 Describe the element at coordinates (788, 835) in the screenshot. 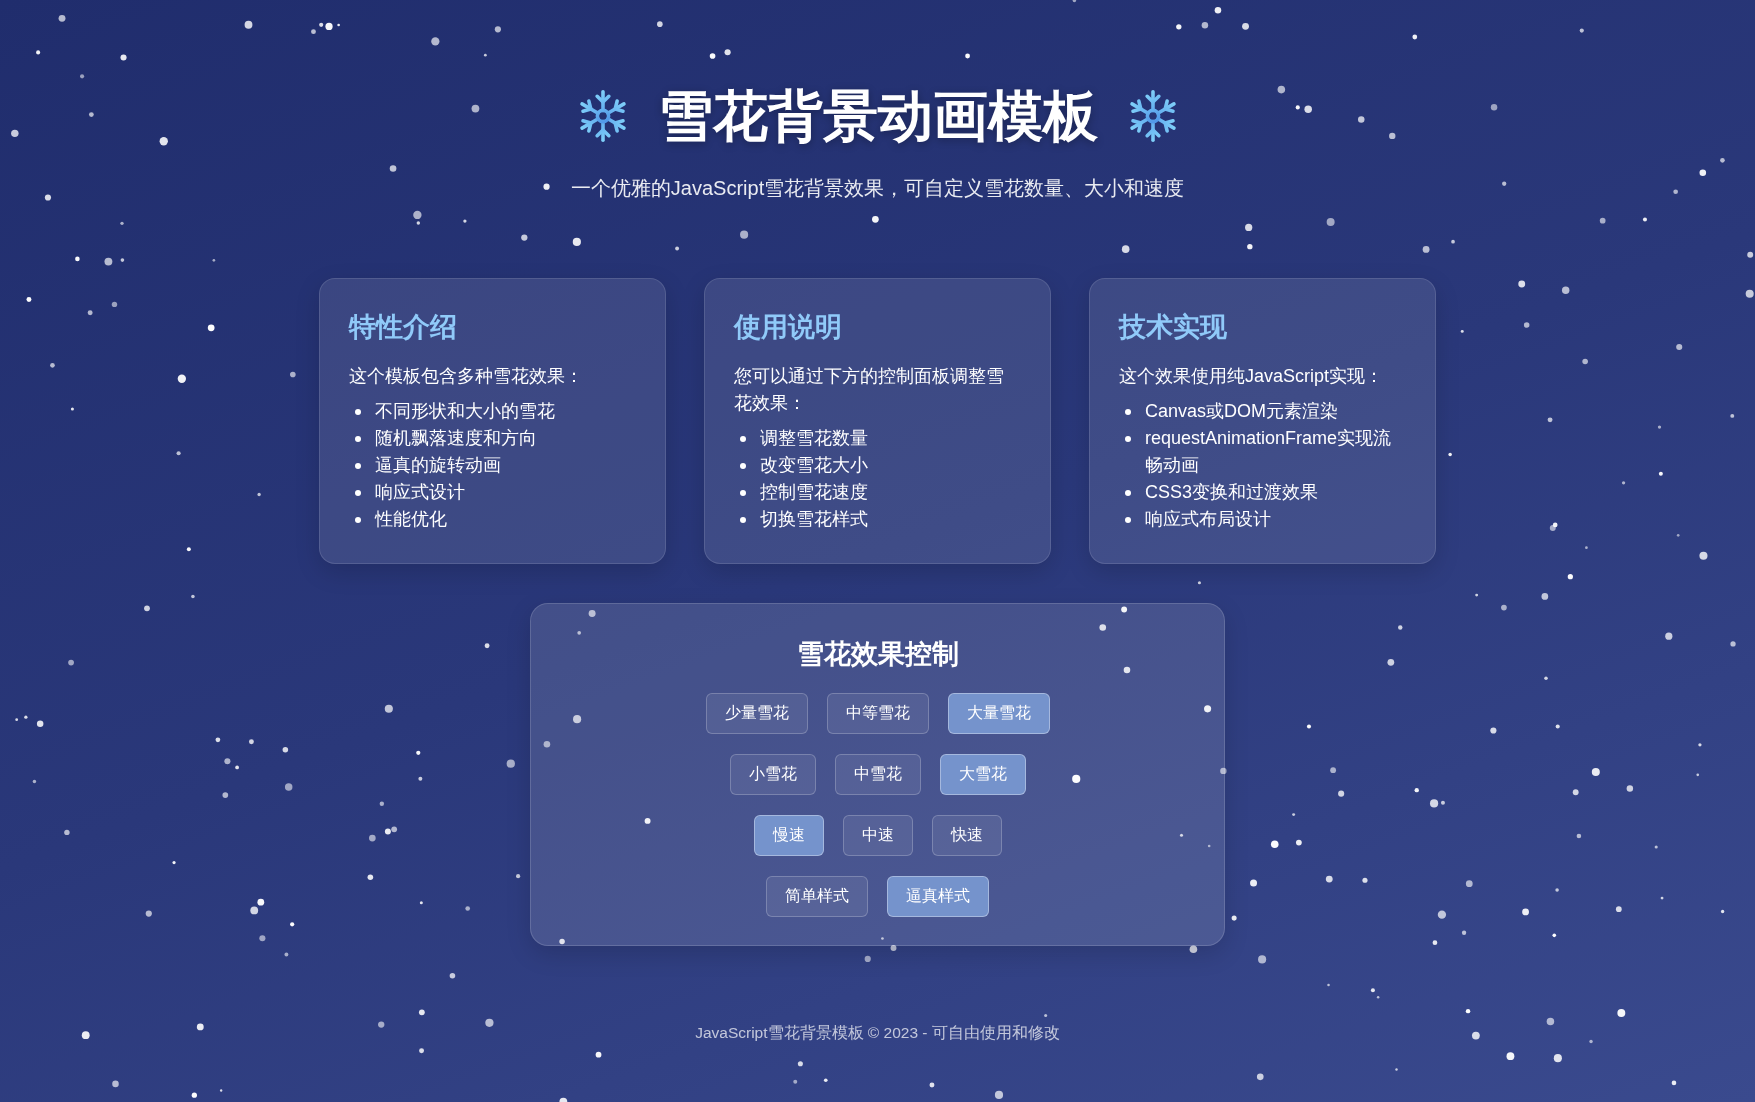

I see `option-button: 慢速` at that location.